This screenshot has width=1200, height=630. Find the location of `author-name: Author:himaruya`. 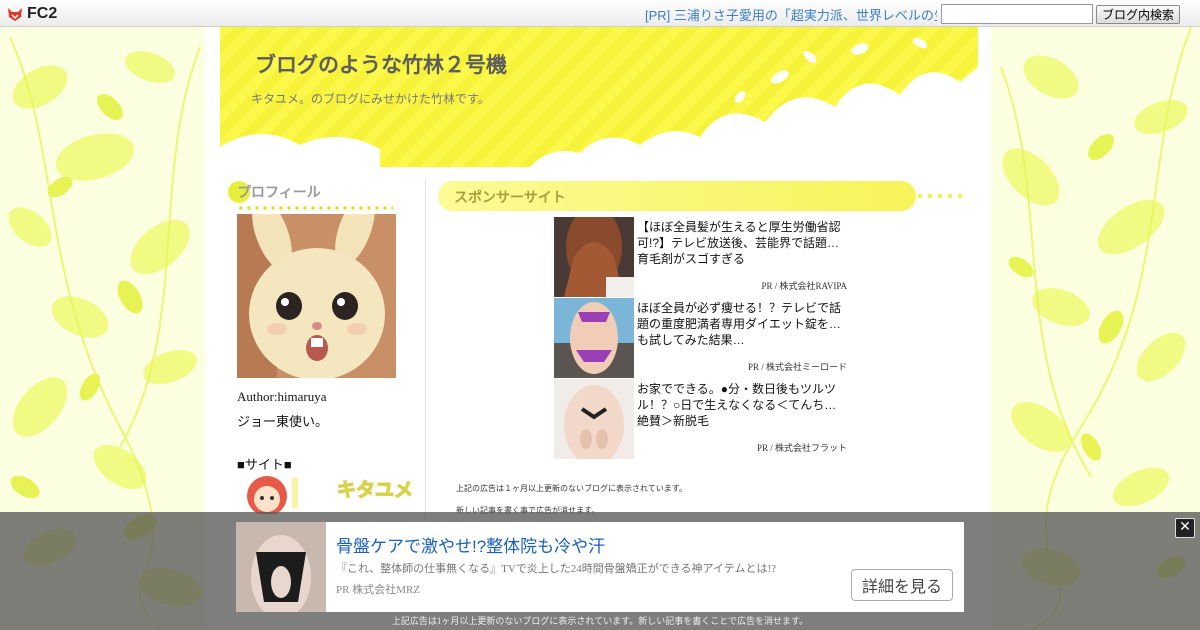

author-name: Author:himaruya is located at coordinates (282, 396).